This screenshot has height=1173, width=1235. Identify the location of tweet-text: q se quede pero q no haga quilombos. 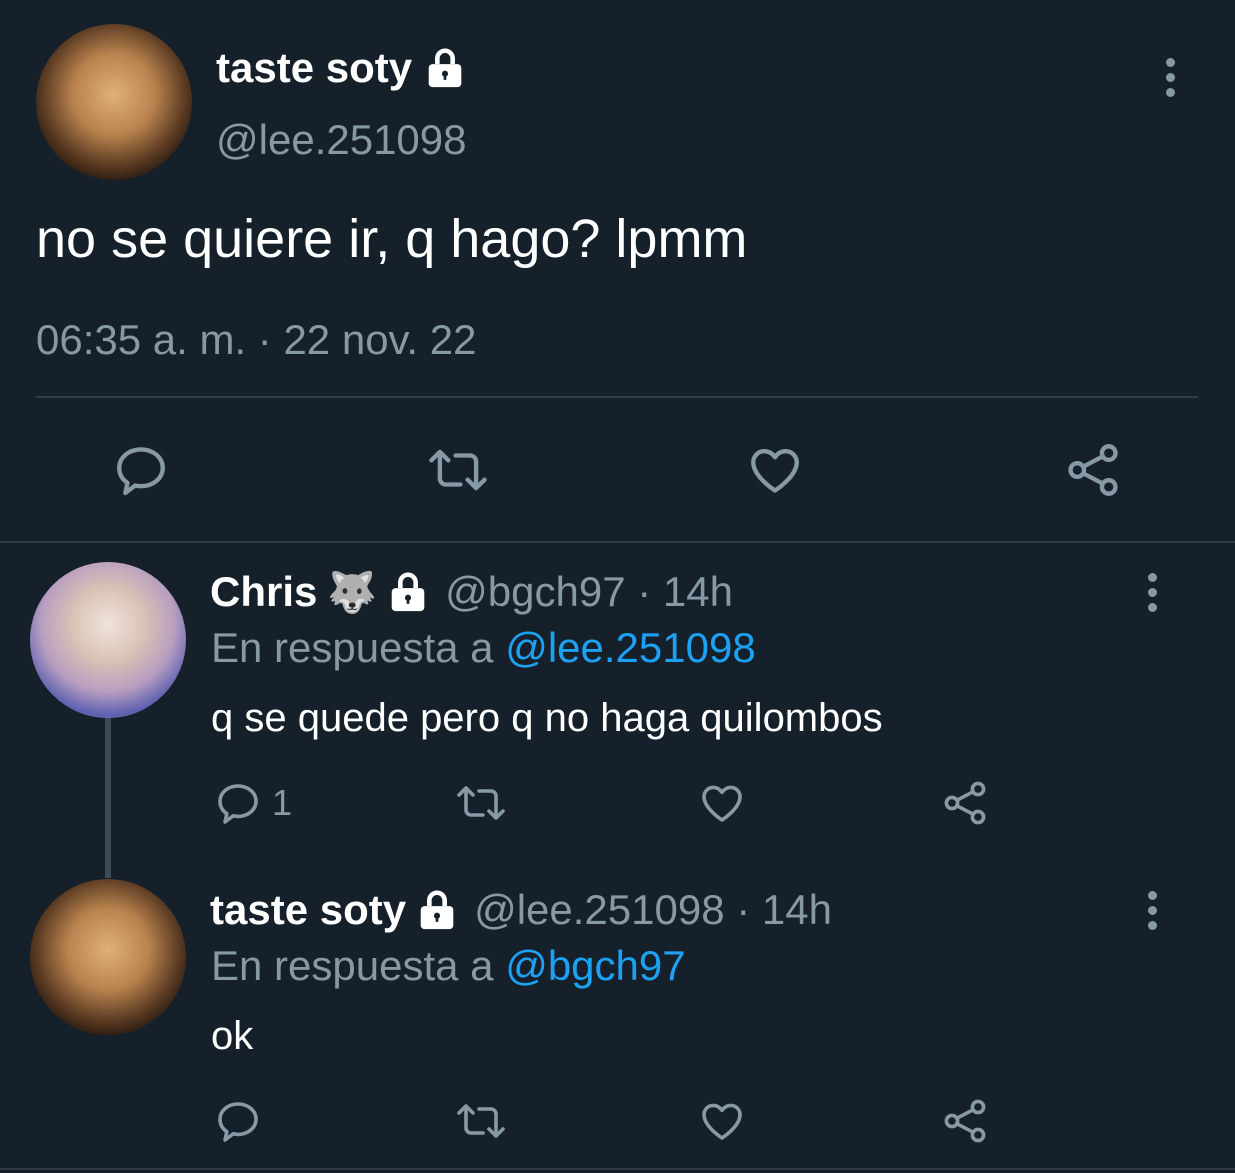
(547, 718).